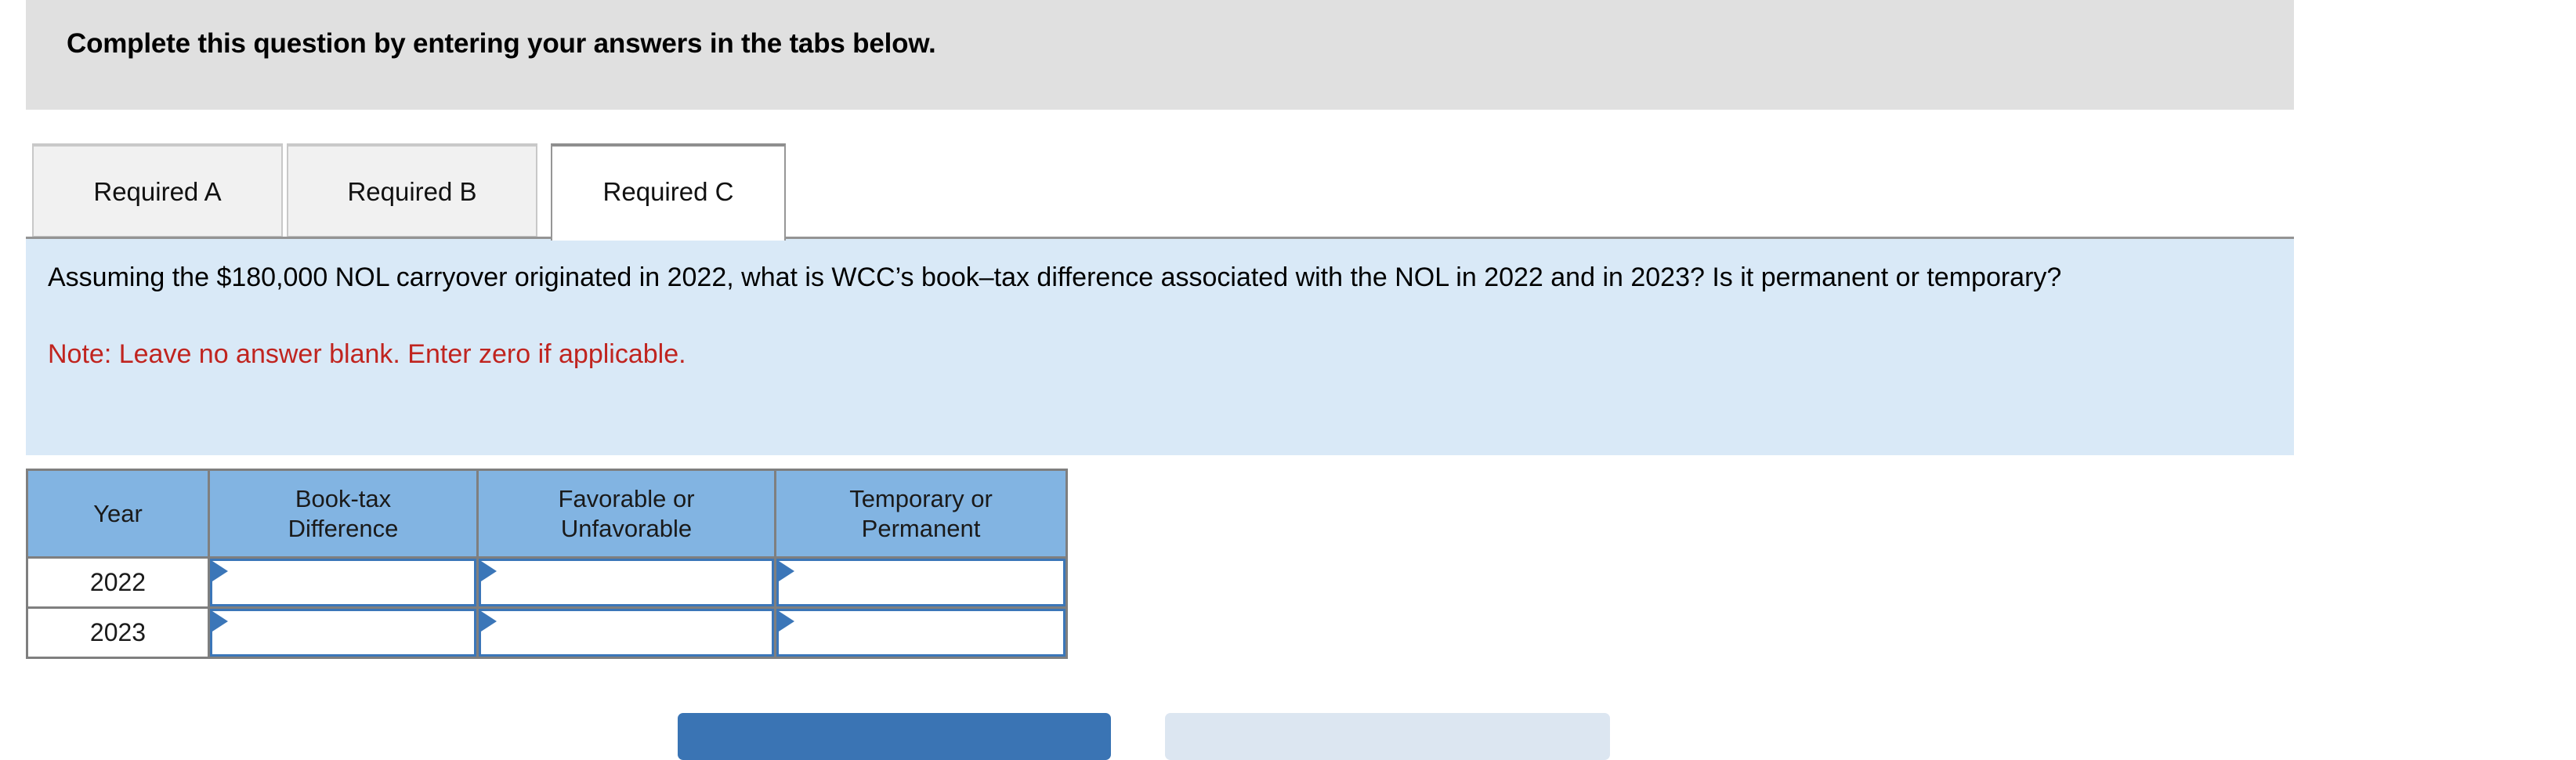 The height and width of the screenshot is (760, 2576). What do you see at coordinates (343, 514) in the screenshot?
I see `column-header-book-tax-difference: Book-tax Difference` at bounding box center [343, 514].